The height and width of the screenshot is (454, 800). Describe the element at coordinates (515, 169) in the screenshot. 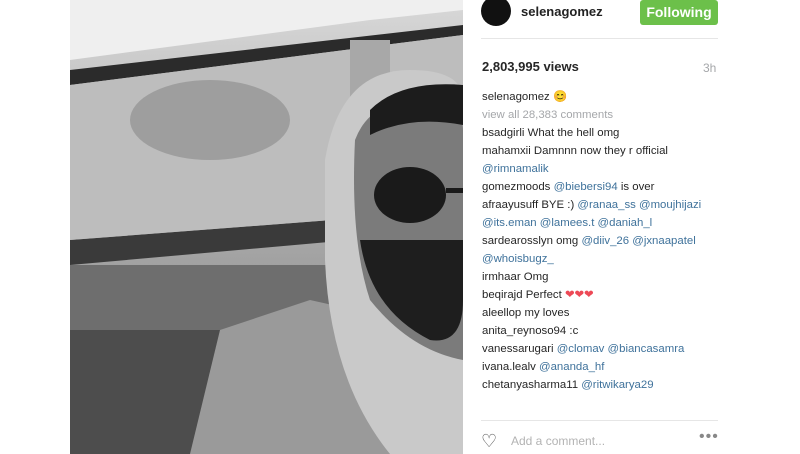

I see `comment-mention: @rimnamalik` at that location.